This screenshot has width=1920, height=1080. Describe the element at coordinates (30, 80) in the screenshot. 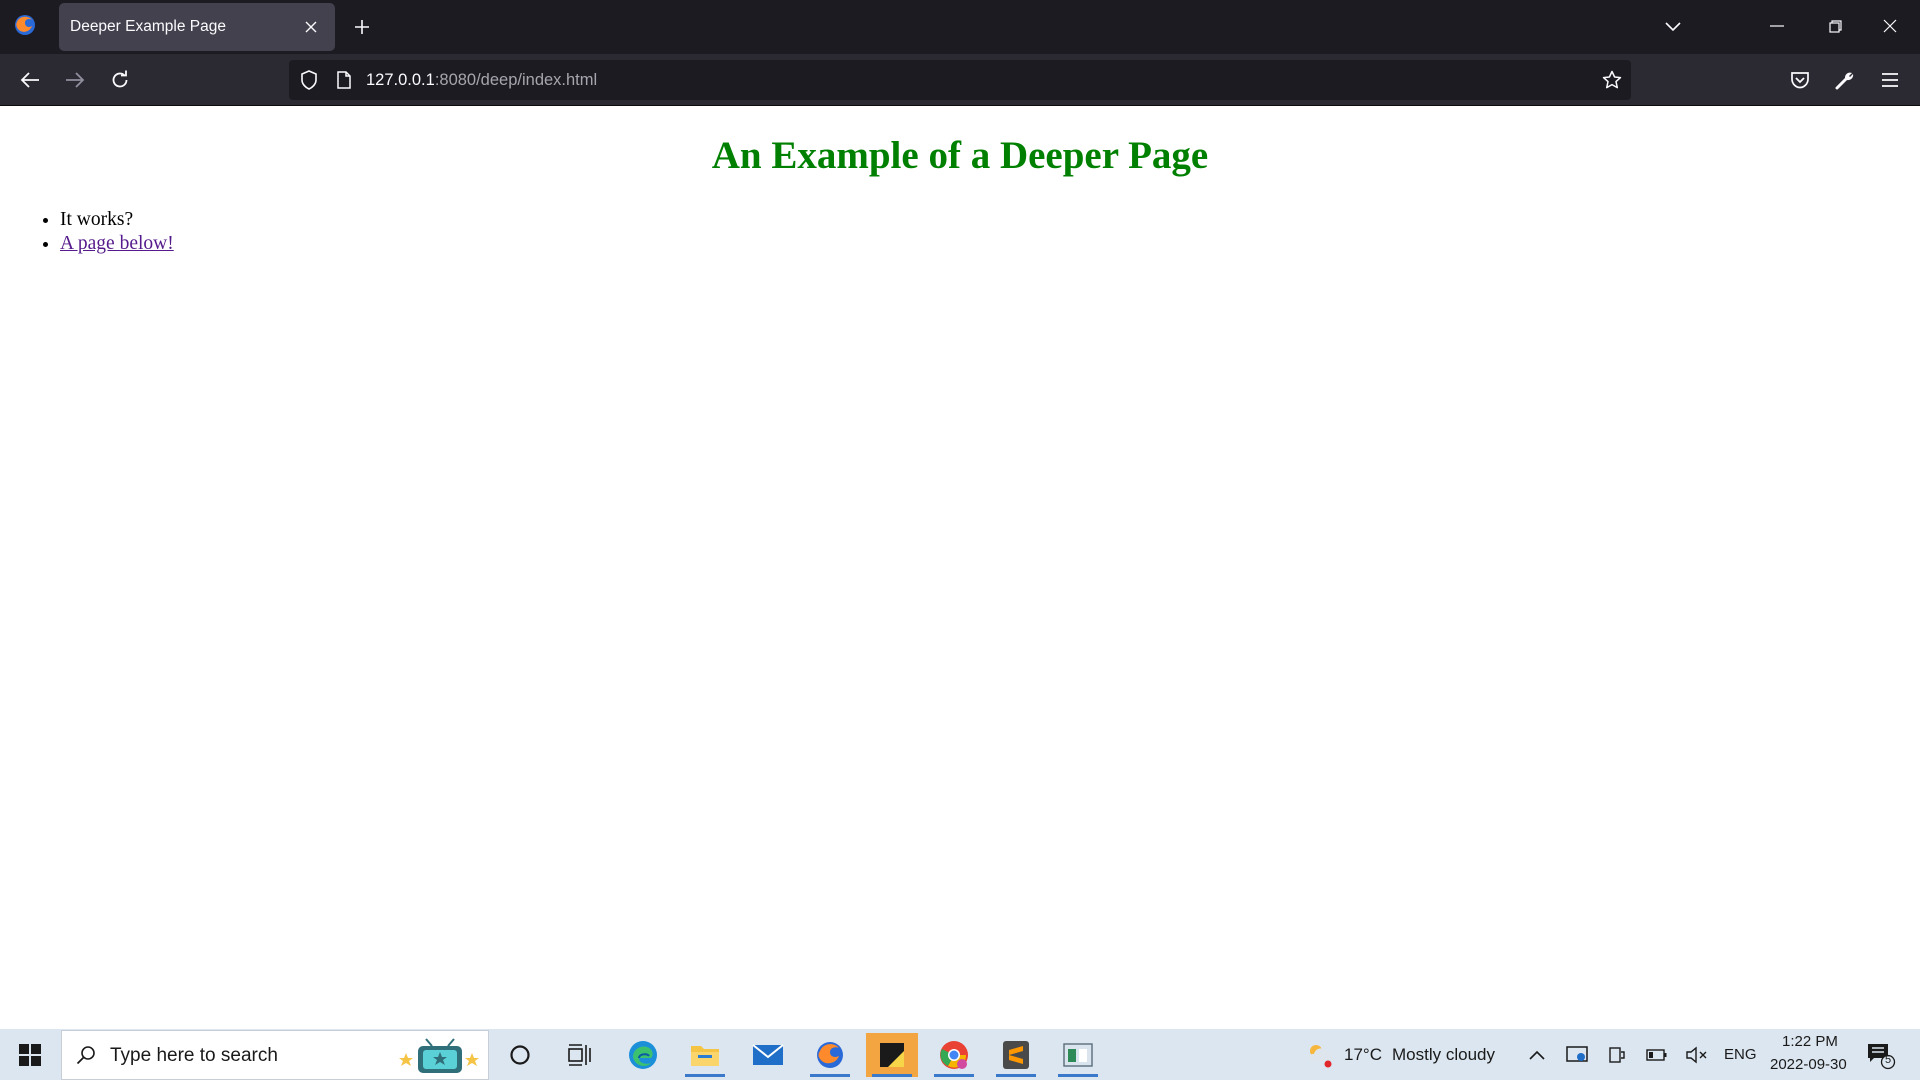

I see `back-arrow-icon` at that location.